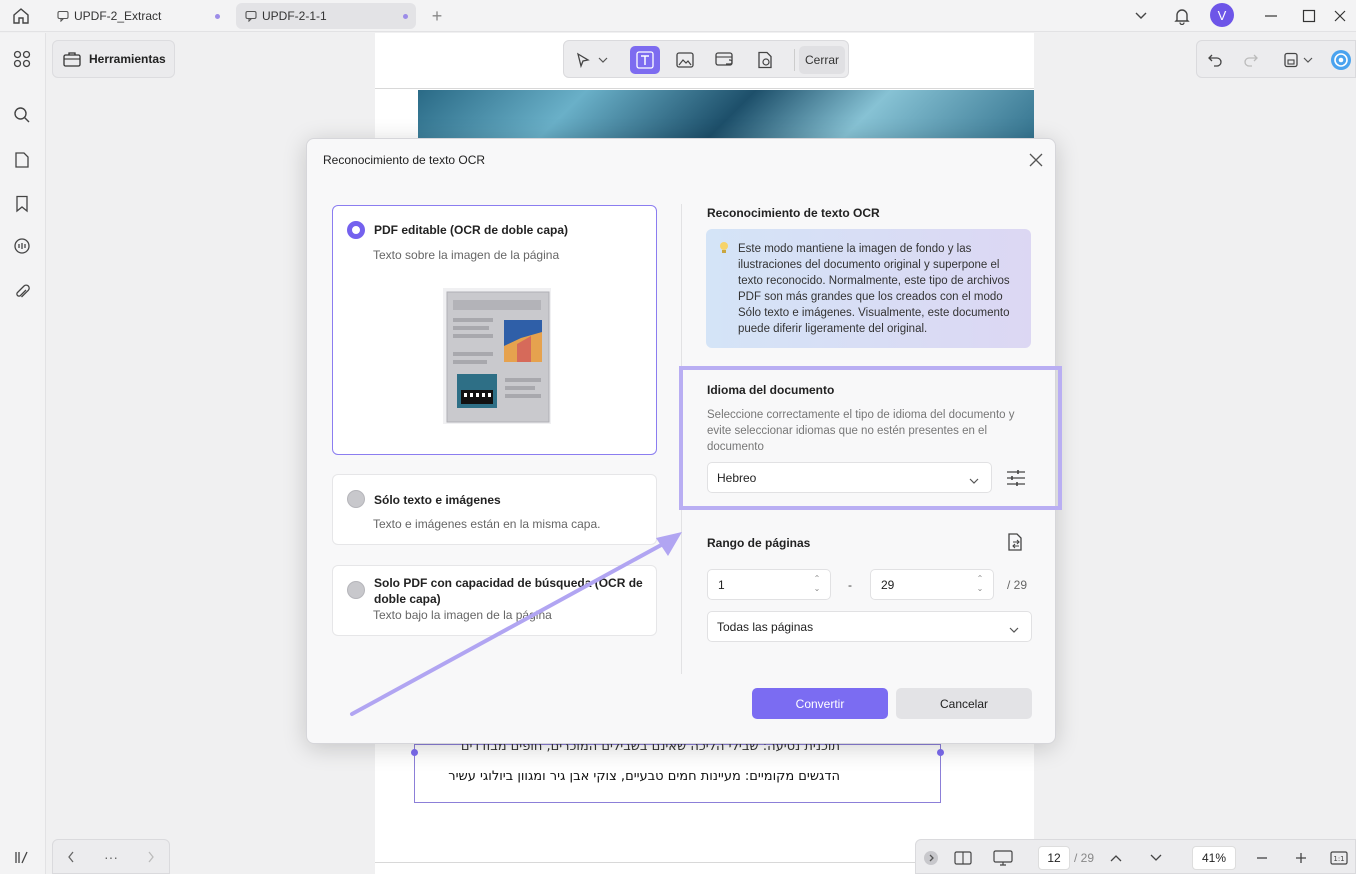 The image size is (1356, 874). Describe the element at coordinates (356, 230) in the screenshot. I see `radio-editable-pdf` at that location.